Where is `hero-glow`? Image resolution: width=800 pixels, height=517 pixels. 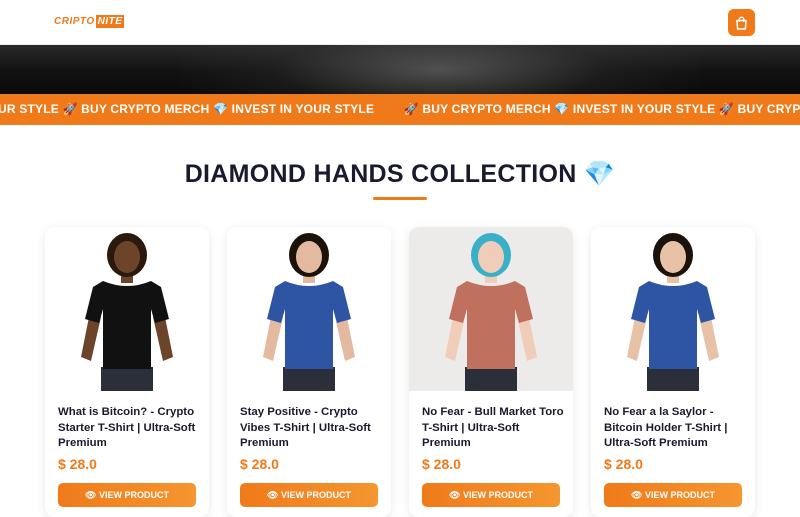
hero-glow is located at coordinates (440, 69).